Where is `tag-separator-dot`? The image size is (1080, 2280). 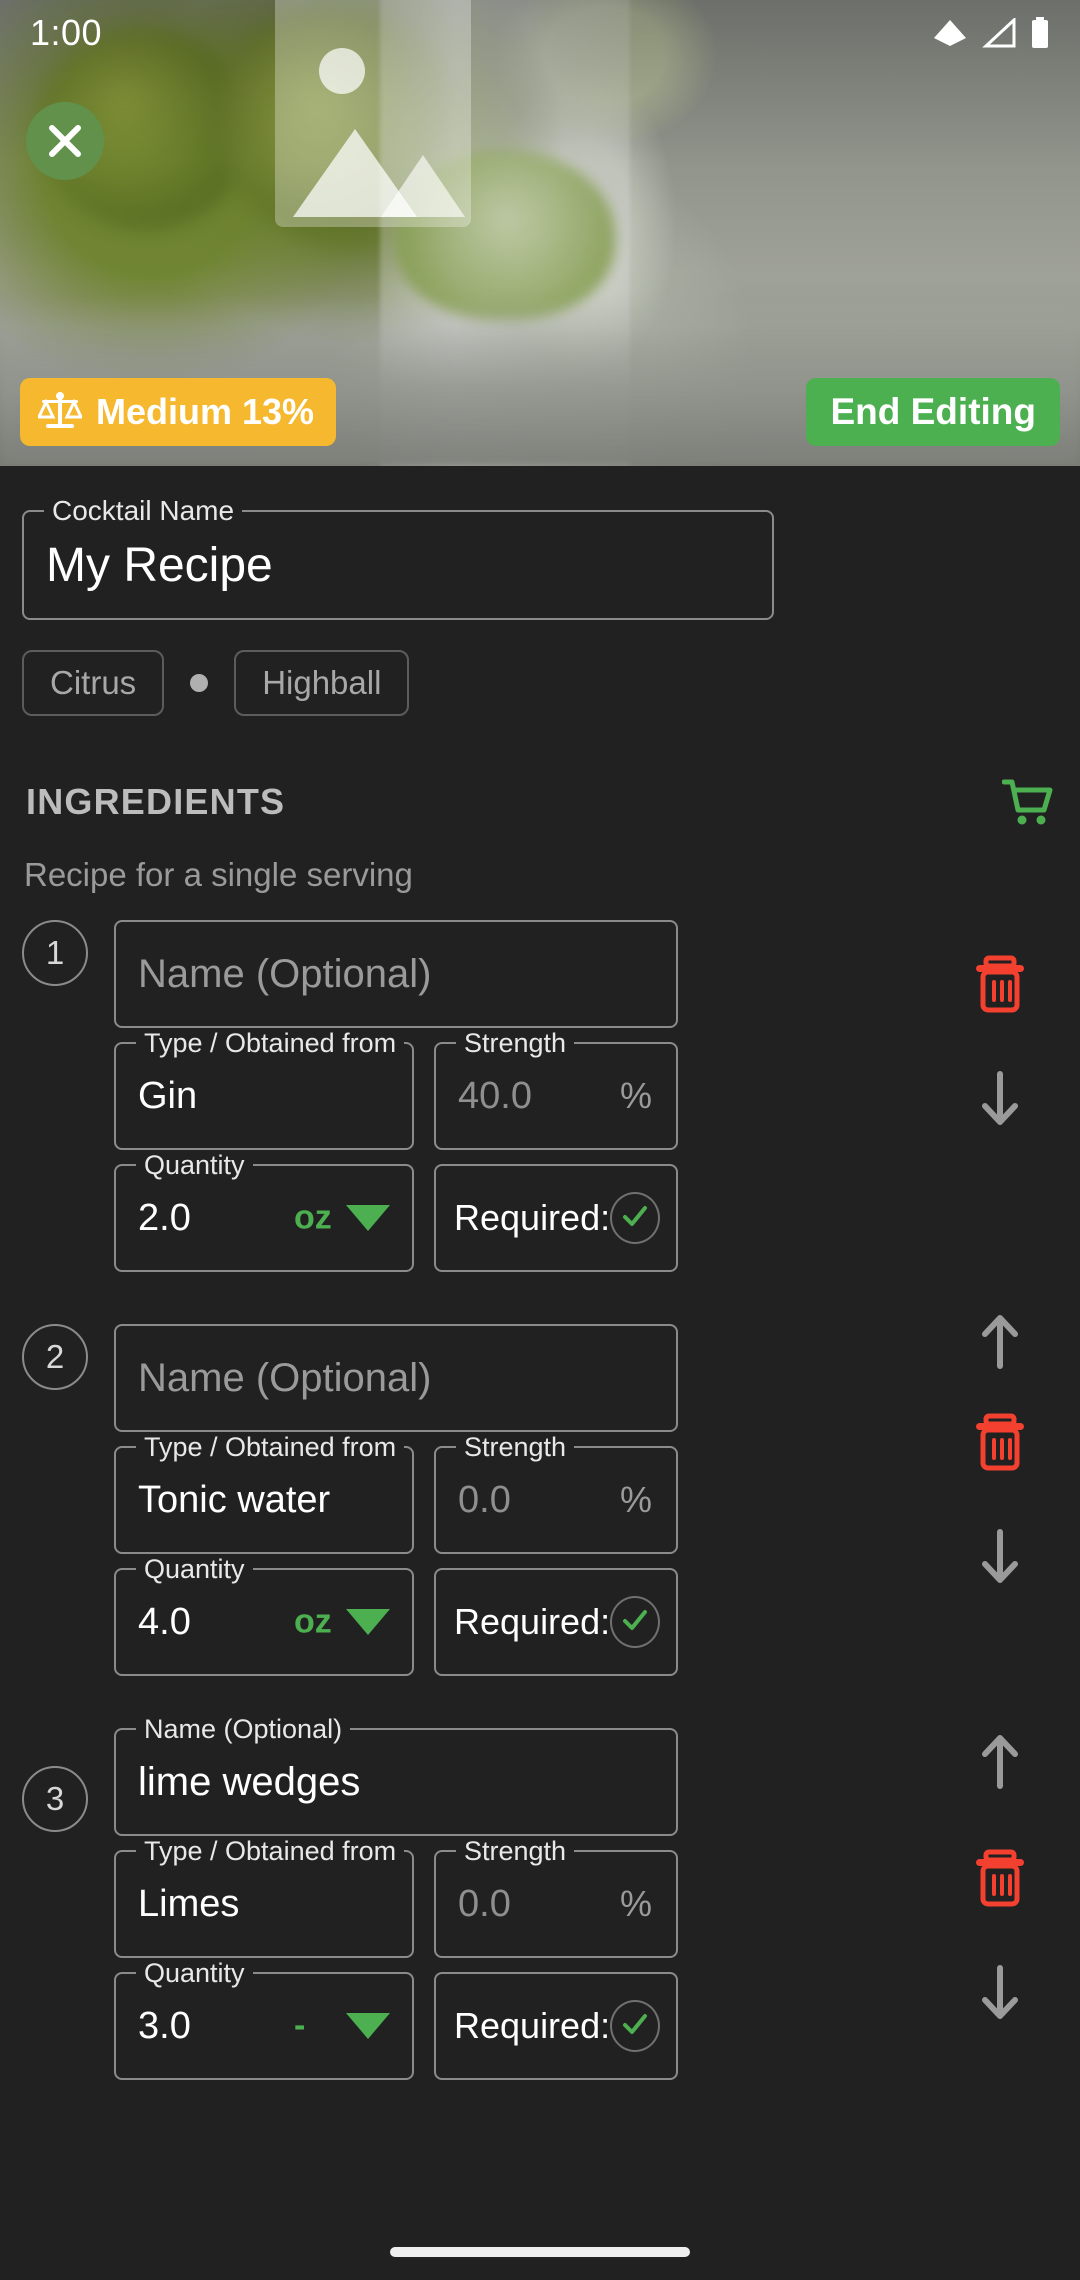 tag-separator-dot is located at coordinates (199, 683).